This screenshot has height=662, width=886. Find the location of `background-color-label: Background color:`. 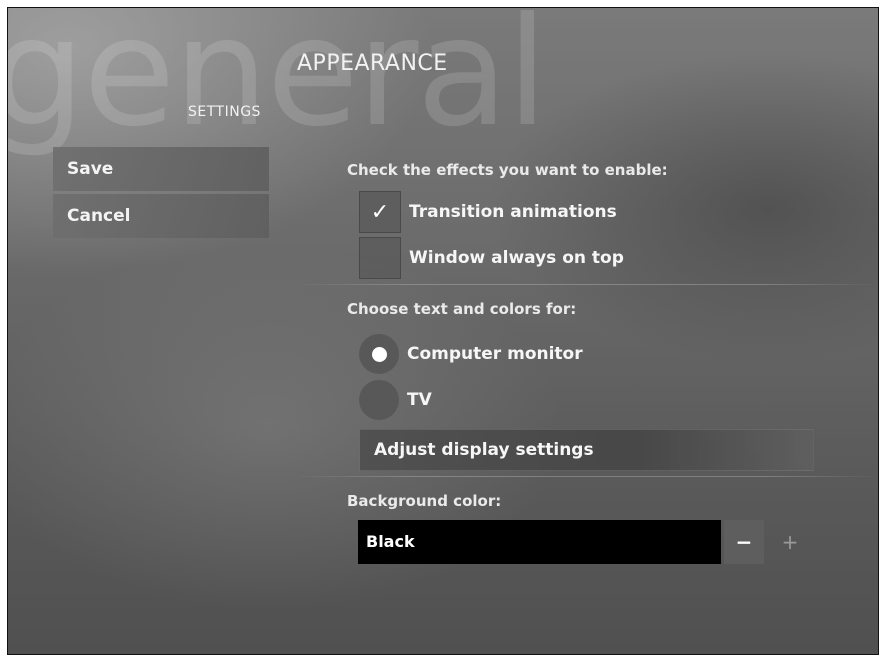

background-color-label: Background color: is located at coordinates (424, 501).